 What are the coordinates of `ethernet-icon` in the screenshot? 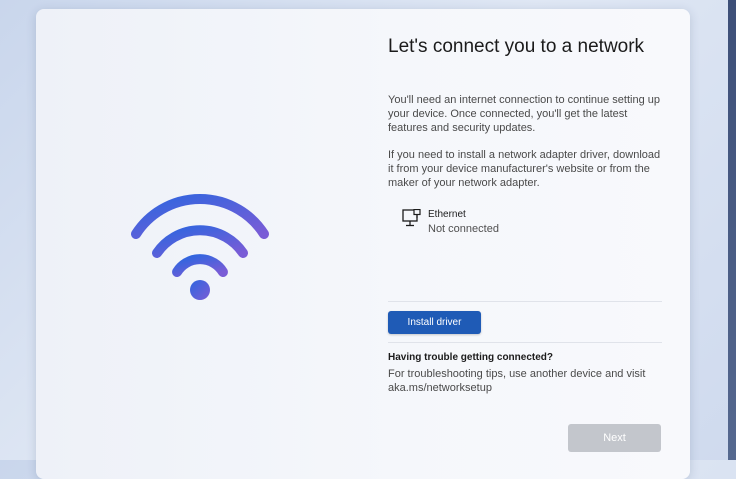 It's located at (411, 218).